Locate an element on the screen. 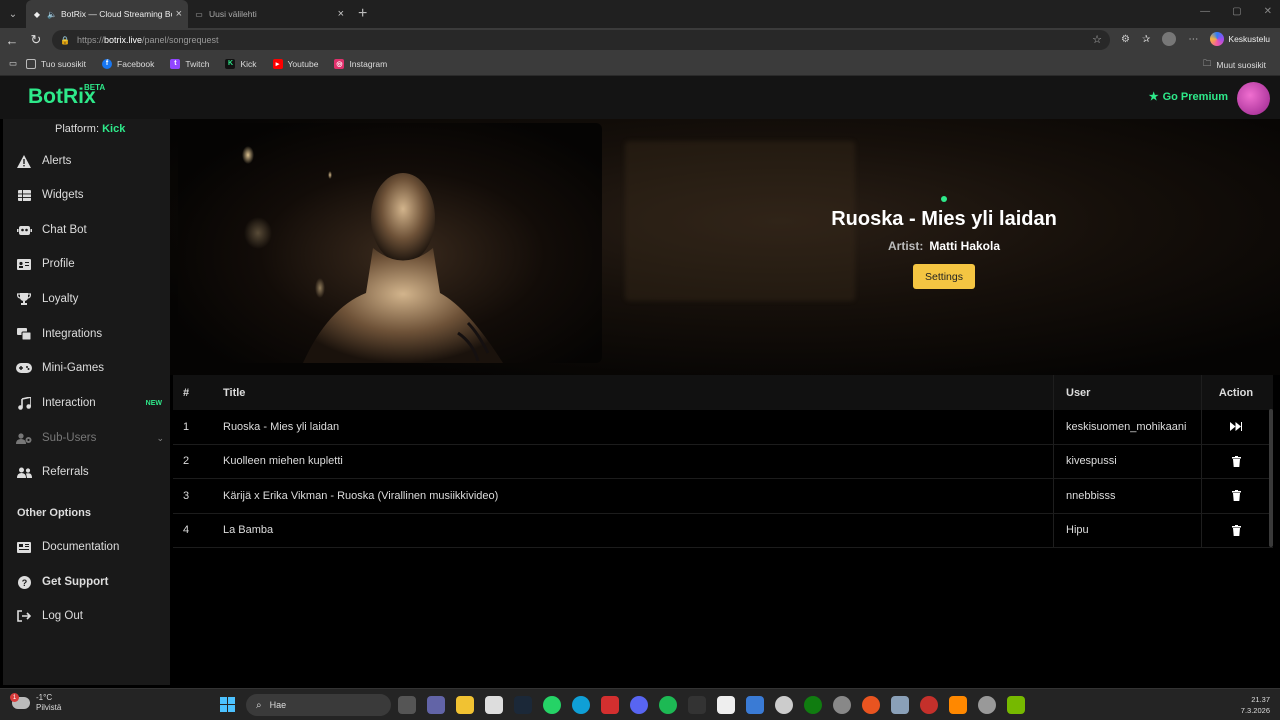 The width and height of the screenshot is (1280, 720). weather-widget: 1 -1°C Pilvistä is located at coordinates (35, 703).